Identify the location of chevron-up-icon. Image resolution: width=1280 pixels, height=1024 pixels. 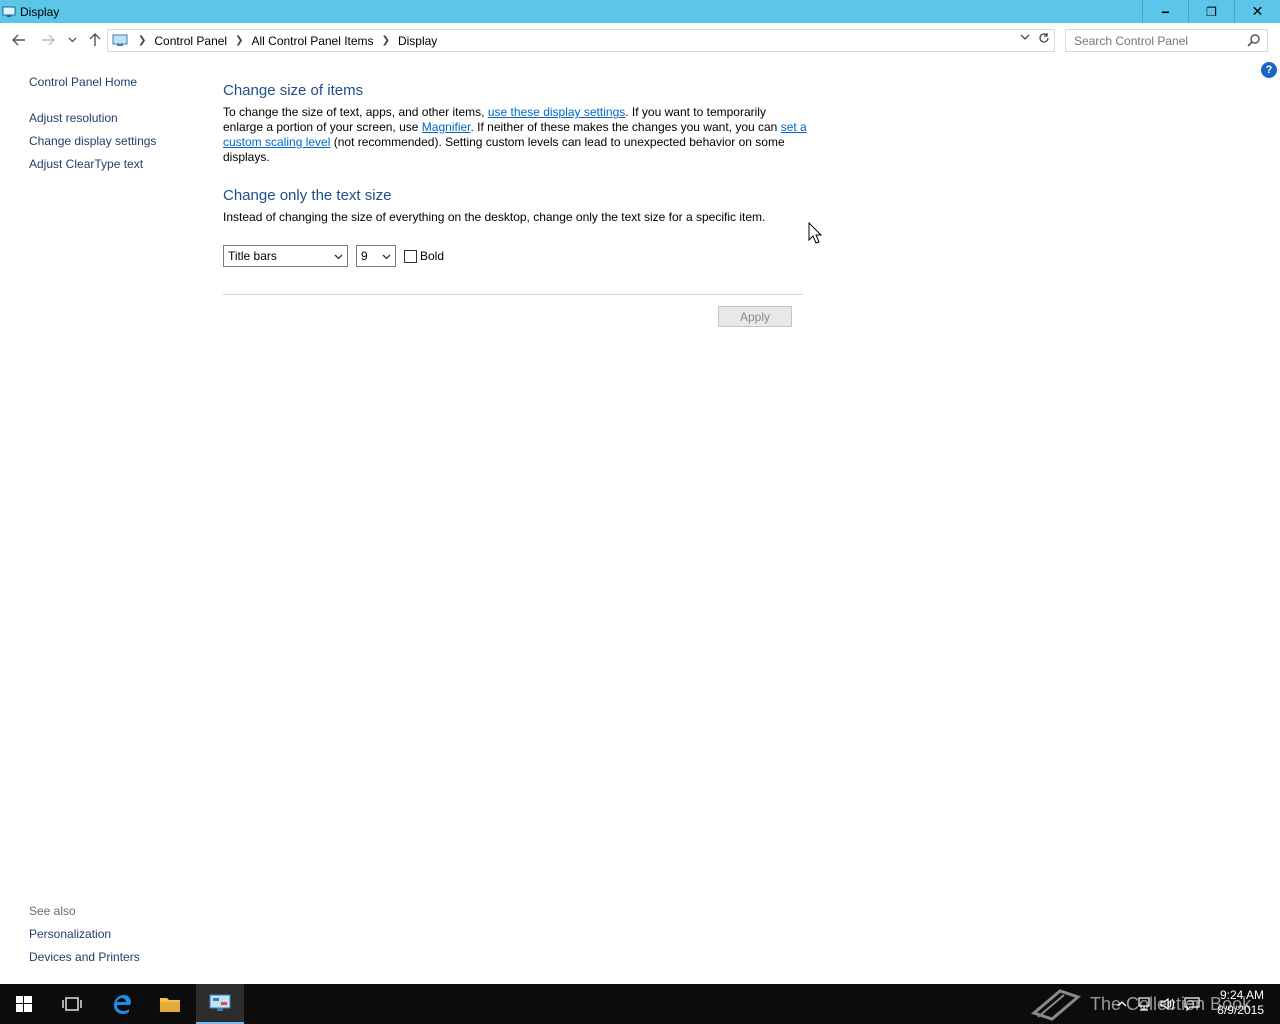
(1122, 1004).